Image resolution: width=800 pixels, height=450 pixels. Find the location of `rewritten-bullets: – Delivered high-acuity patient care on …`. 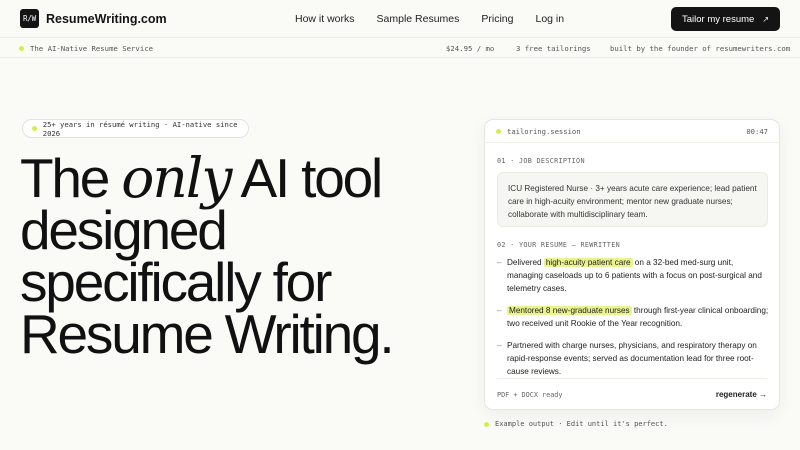

rewritten-bullets: – Delivered high-acuity patient care on … is located at coordinates (634, 321).